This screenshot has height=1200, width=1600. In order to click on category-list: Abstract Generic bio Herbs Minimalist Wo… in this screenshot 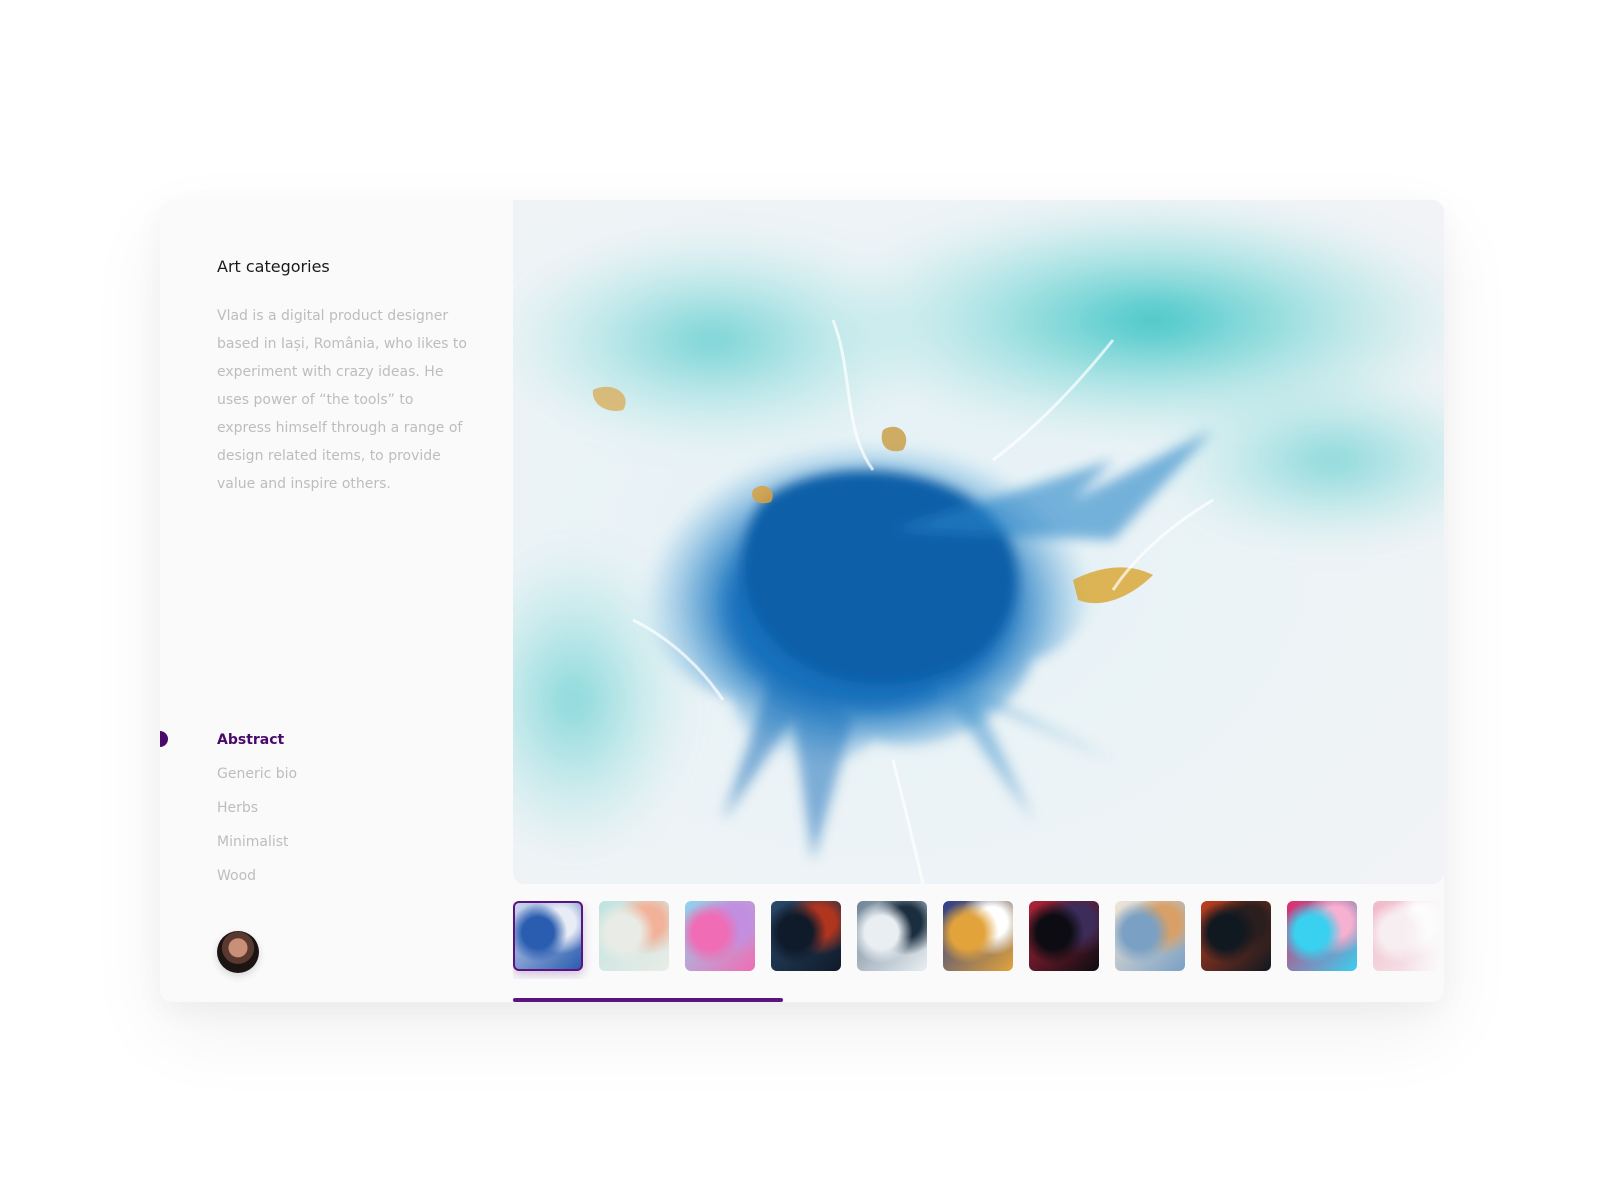, I will do `click(257, 815)`.